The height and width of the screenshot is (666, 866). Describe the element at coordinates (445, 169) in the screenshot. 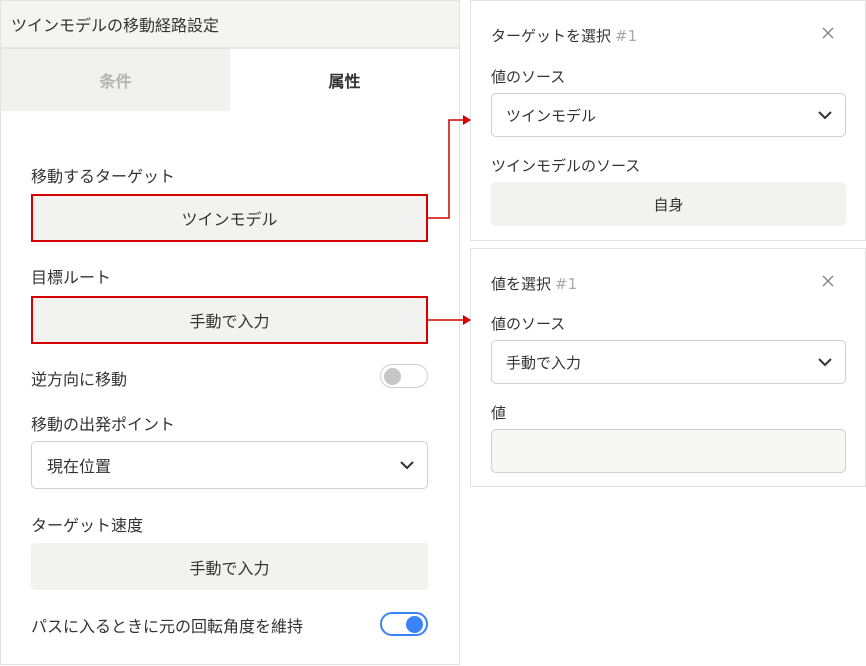

I see `target-connector-line` at that location.